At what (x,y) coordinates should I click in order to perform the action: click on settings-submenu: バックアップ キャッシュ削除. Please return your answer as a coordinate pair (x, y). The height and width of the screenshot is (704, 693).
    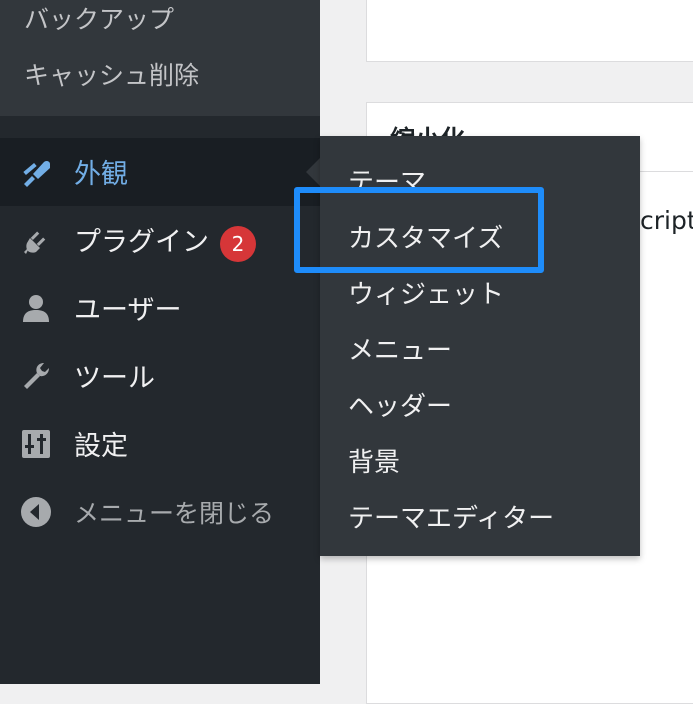
    Looking at the image, I should click on (160, 58).